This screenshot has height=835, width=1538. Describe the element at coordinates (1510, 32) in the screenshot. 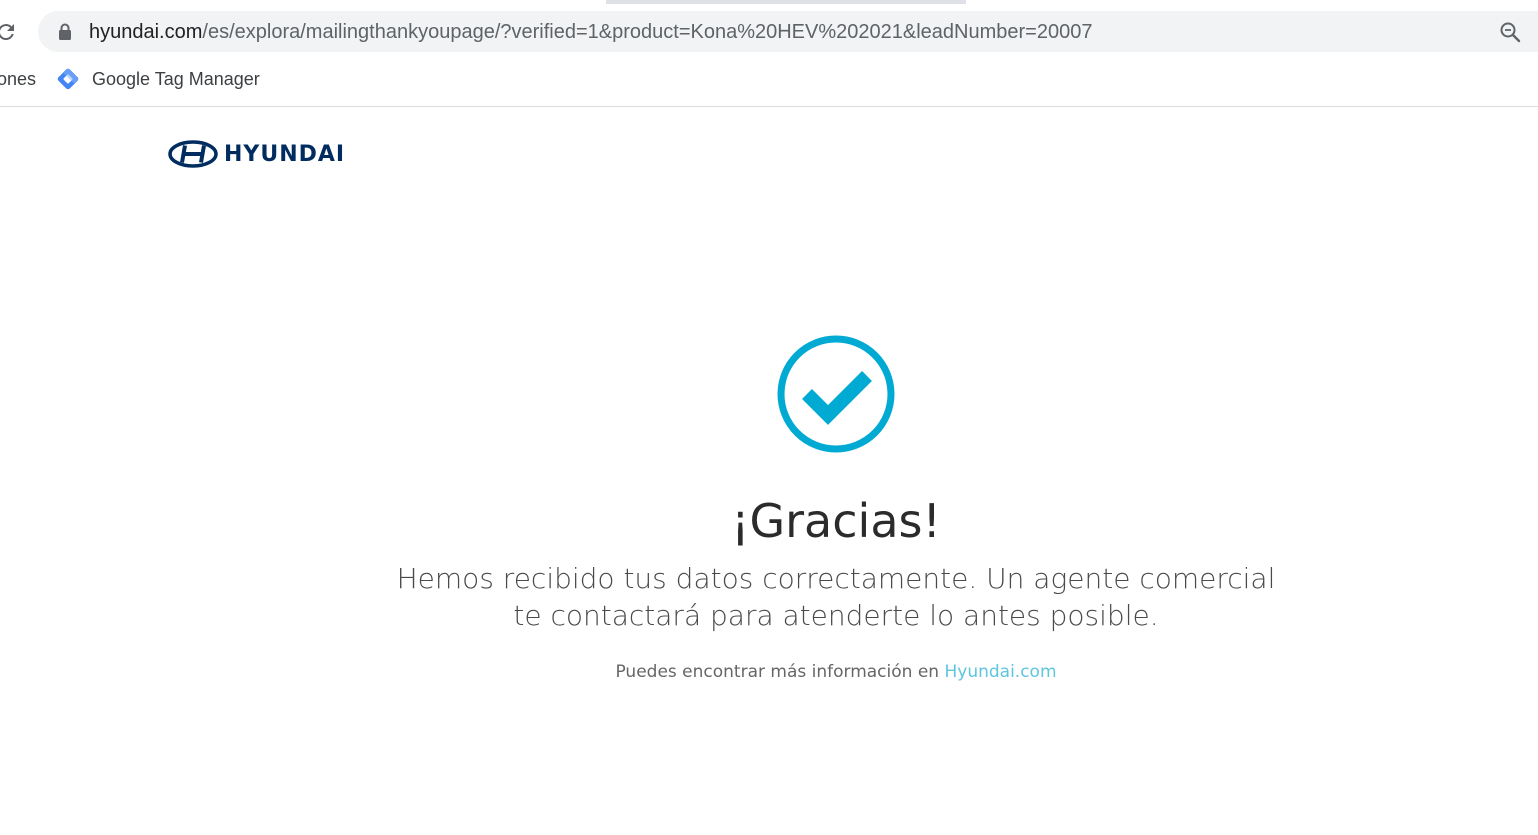

I see `zoom-icon` at that location.